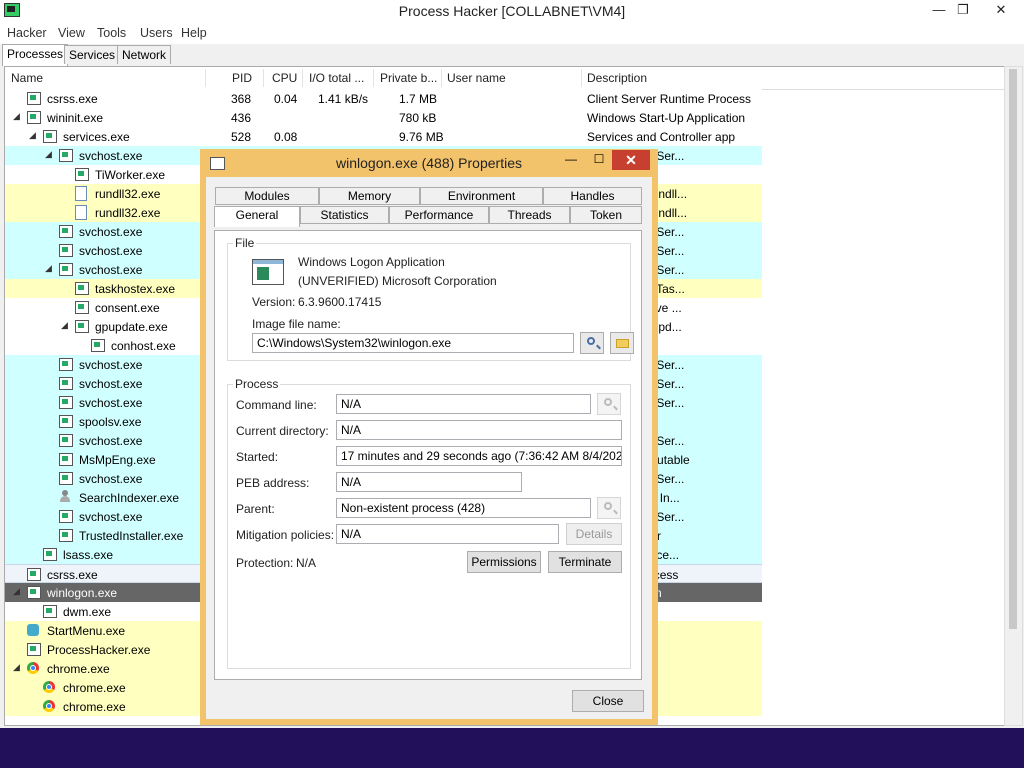 The width and height of the screenshot is (1024, 768). I want to click on column-pid: PID, so click(242, 78).